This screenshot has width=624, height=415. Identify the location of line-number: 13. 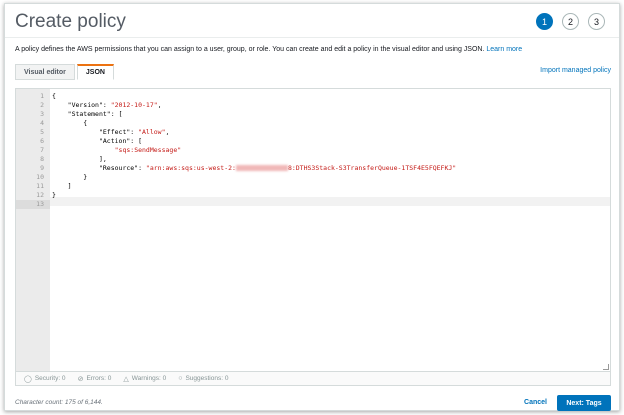
(33, 204).